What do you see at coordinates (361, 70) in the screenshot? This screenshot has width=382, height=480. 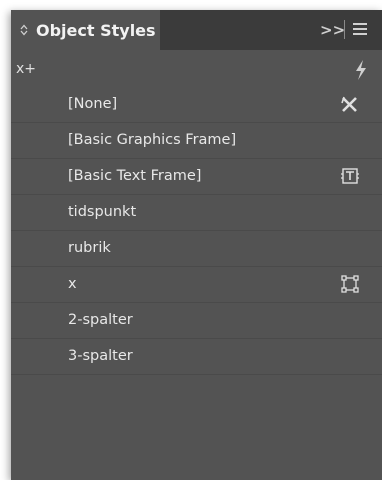 I see `lightning-icon` at bounding box center [361, 70].